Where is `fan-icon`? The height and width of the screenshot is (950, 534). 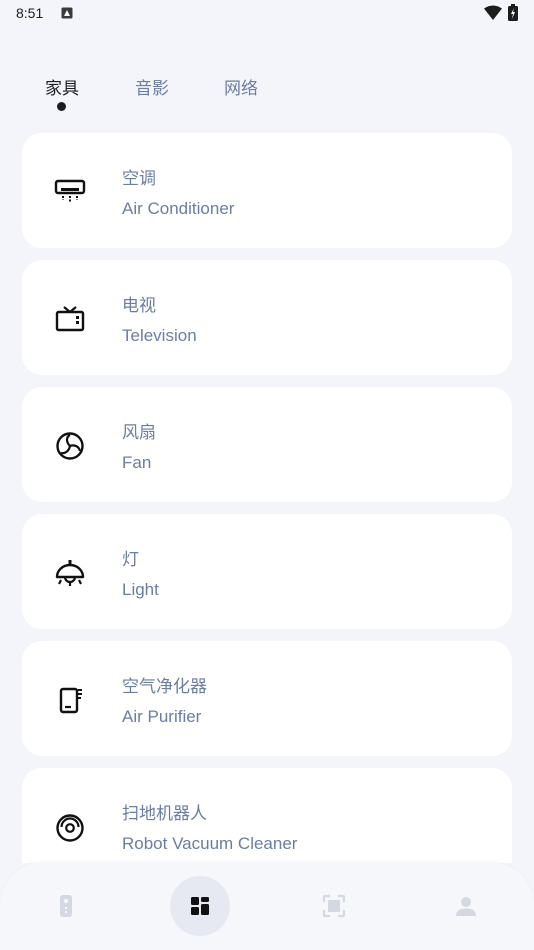 fan-icon is located at coordinates (70, 446).